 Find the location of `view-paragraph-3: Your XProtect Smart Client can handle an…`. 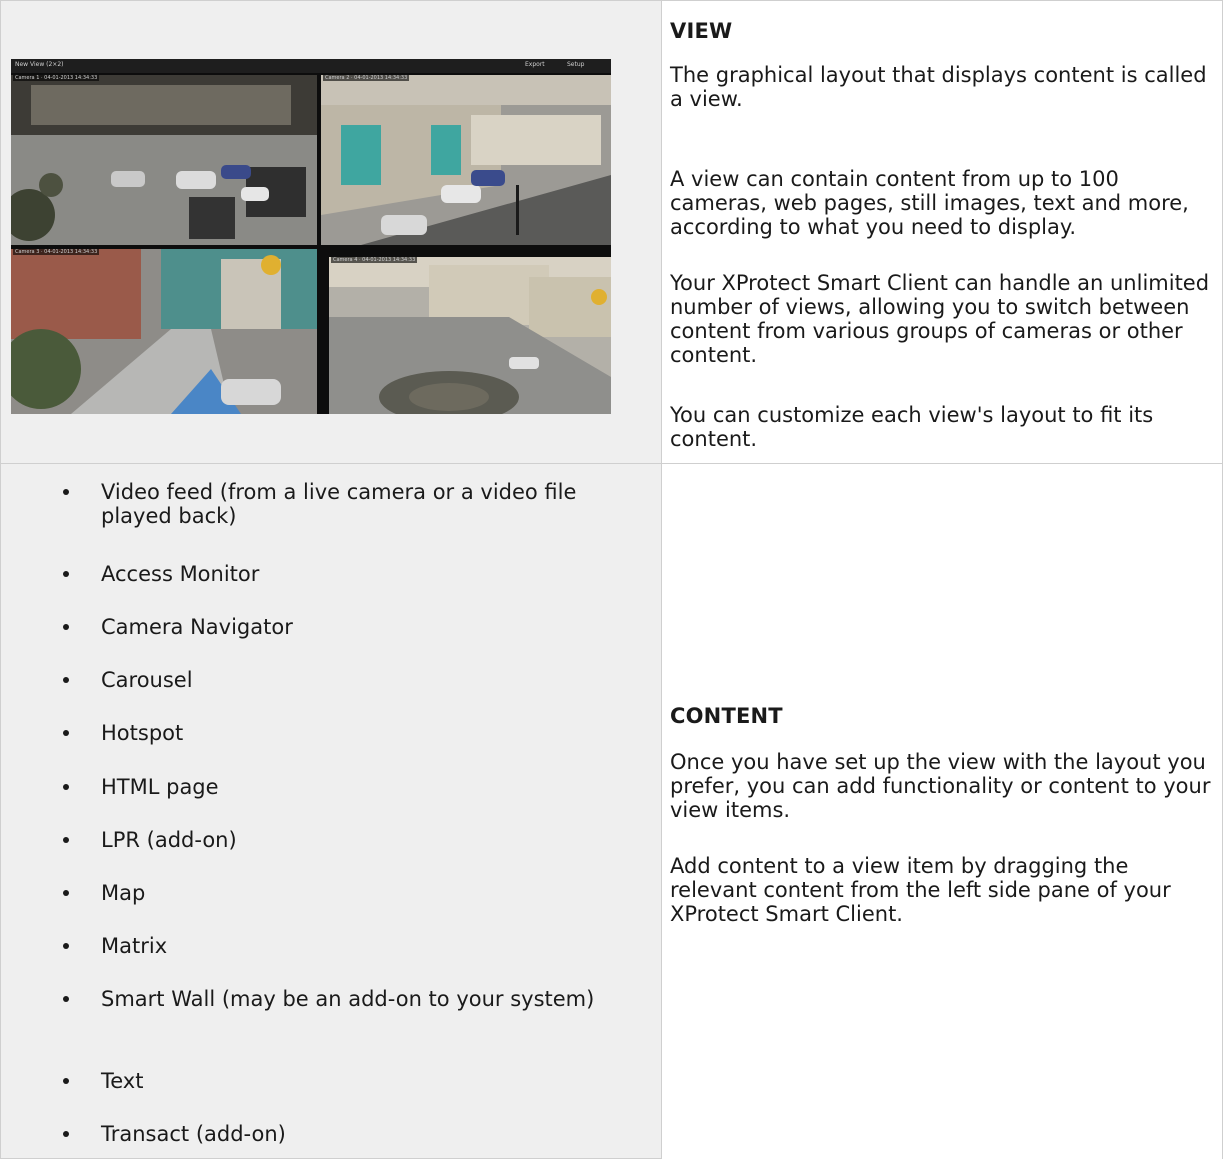

view-paragraph-3: Your XProtect Smart Client can handle an… is located at coordinates (940, 319).